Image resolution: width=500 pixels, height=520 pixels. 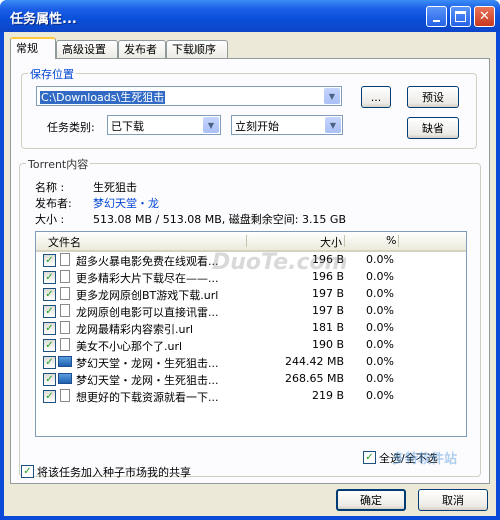 I want to click on file-size: 181 B, so click(x=327, y=327).